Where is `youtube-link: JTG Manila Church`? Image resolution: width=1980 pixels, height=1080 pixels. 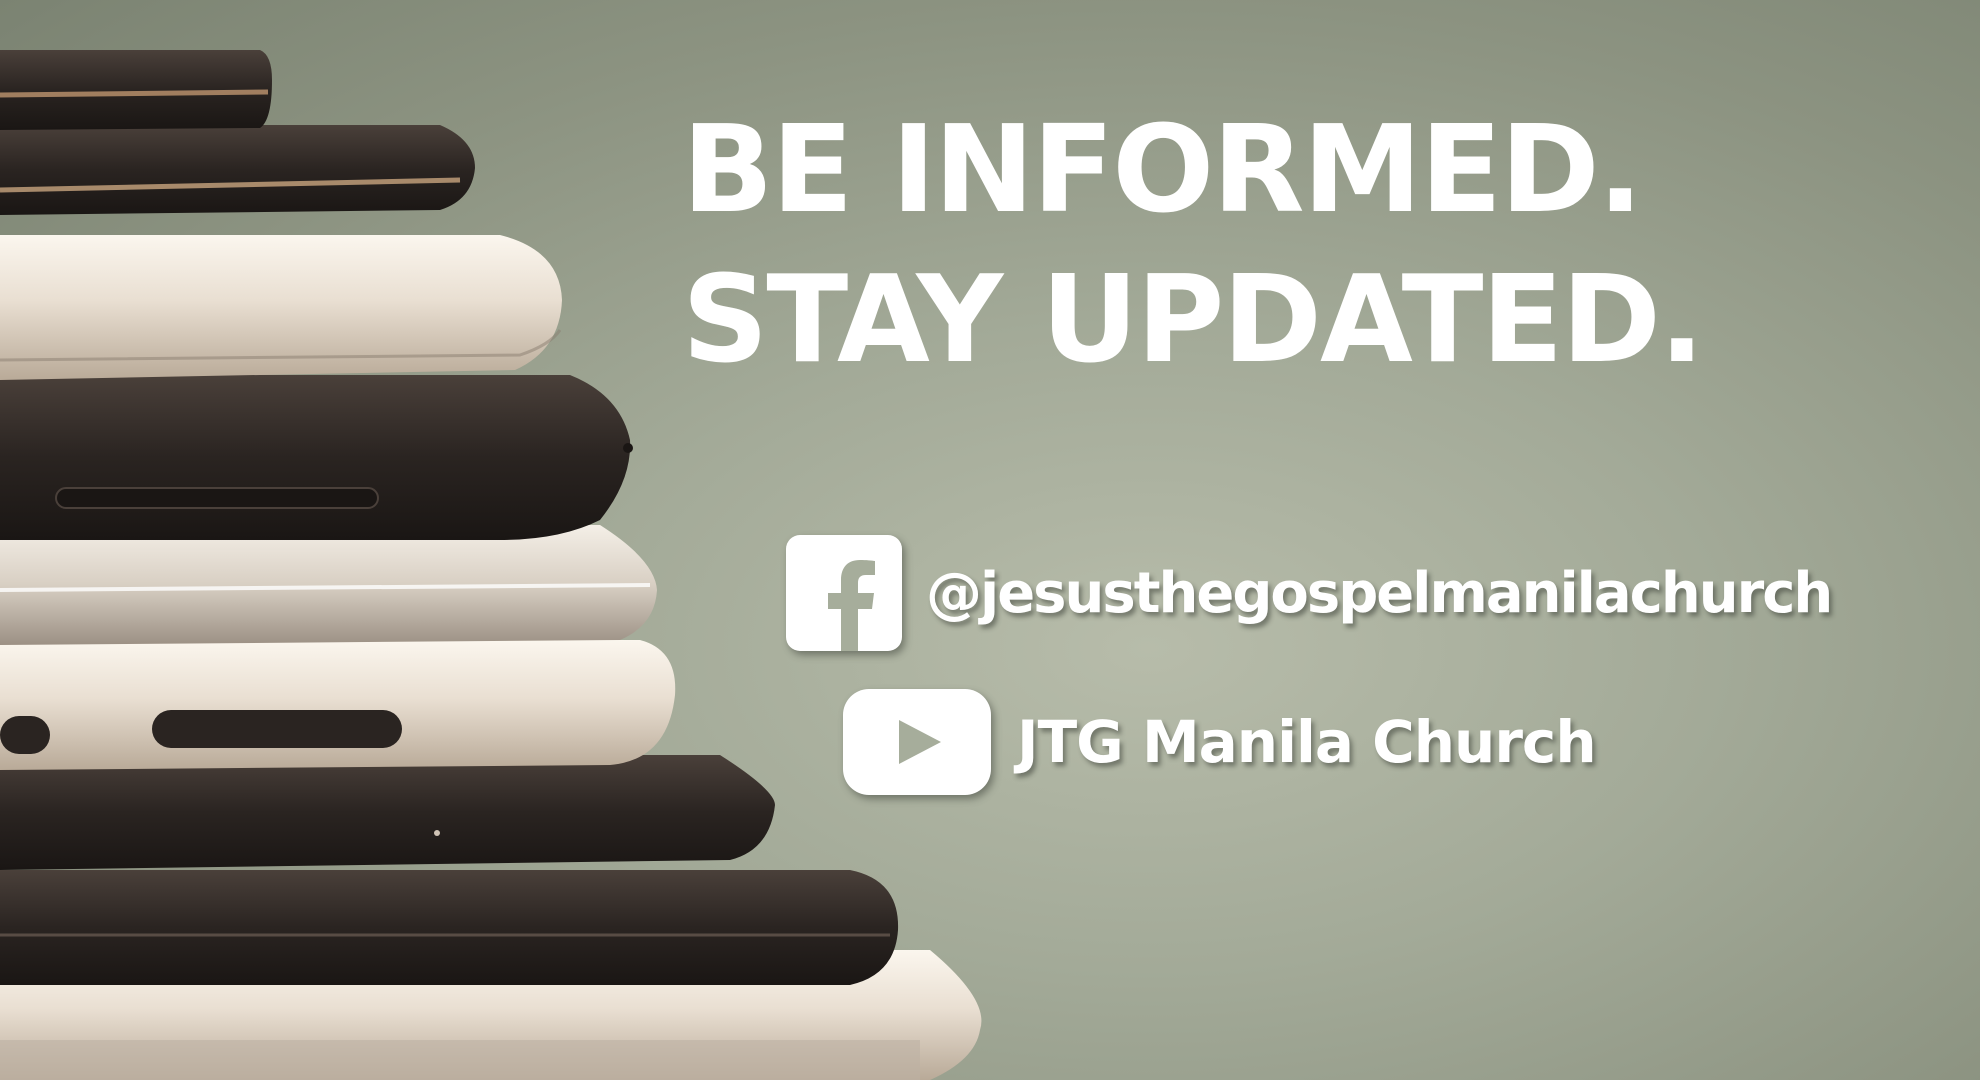
youtube-link: JTG Manila Church is located at coordinates (1220, 742).